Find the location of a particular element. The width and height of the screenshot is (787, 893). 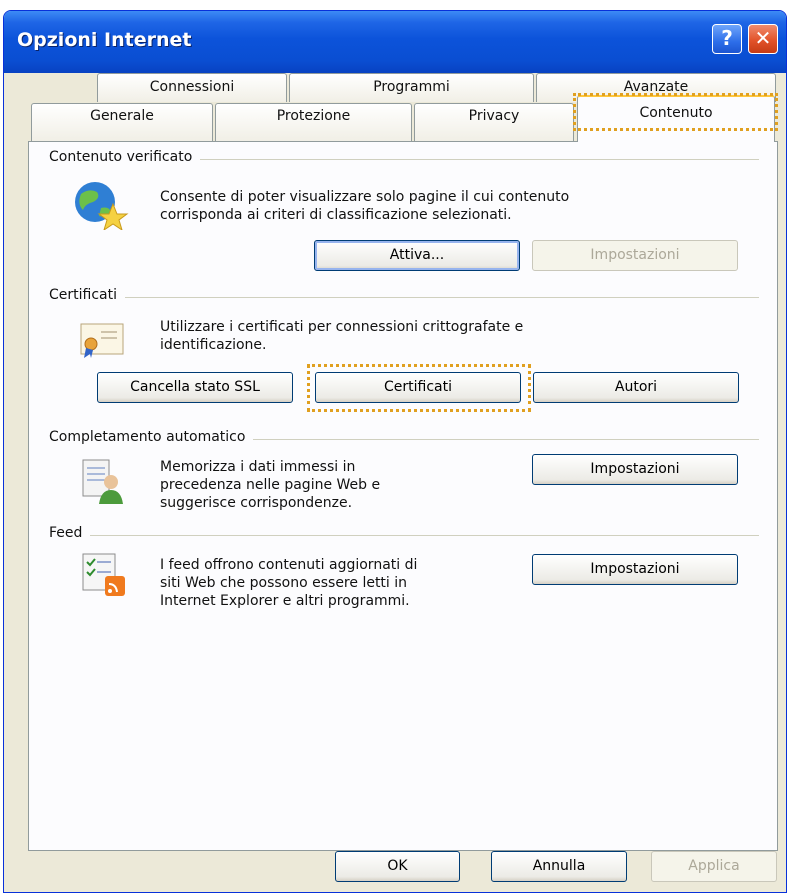

content-settings-button: Impostazioni is located at coordinates (635, 255).